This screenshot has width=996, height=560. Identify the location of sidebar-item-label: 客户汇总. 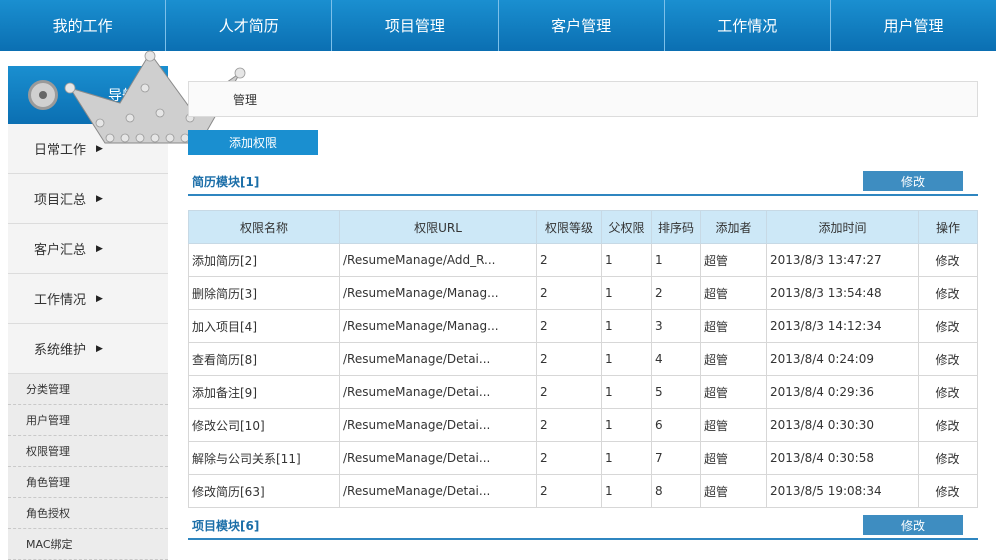
(60, 250).